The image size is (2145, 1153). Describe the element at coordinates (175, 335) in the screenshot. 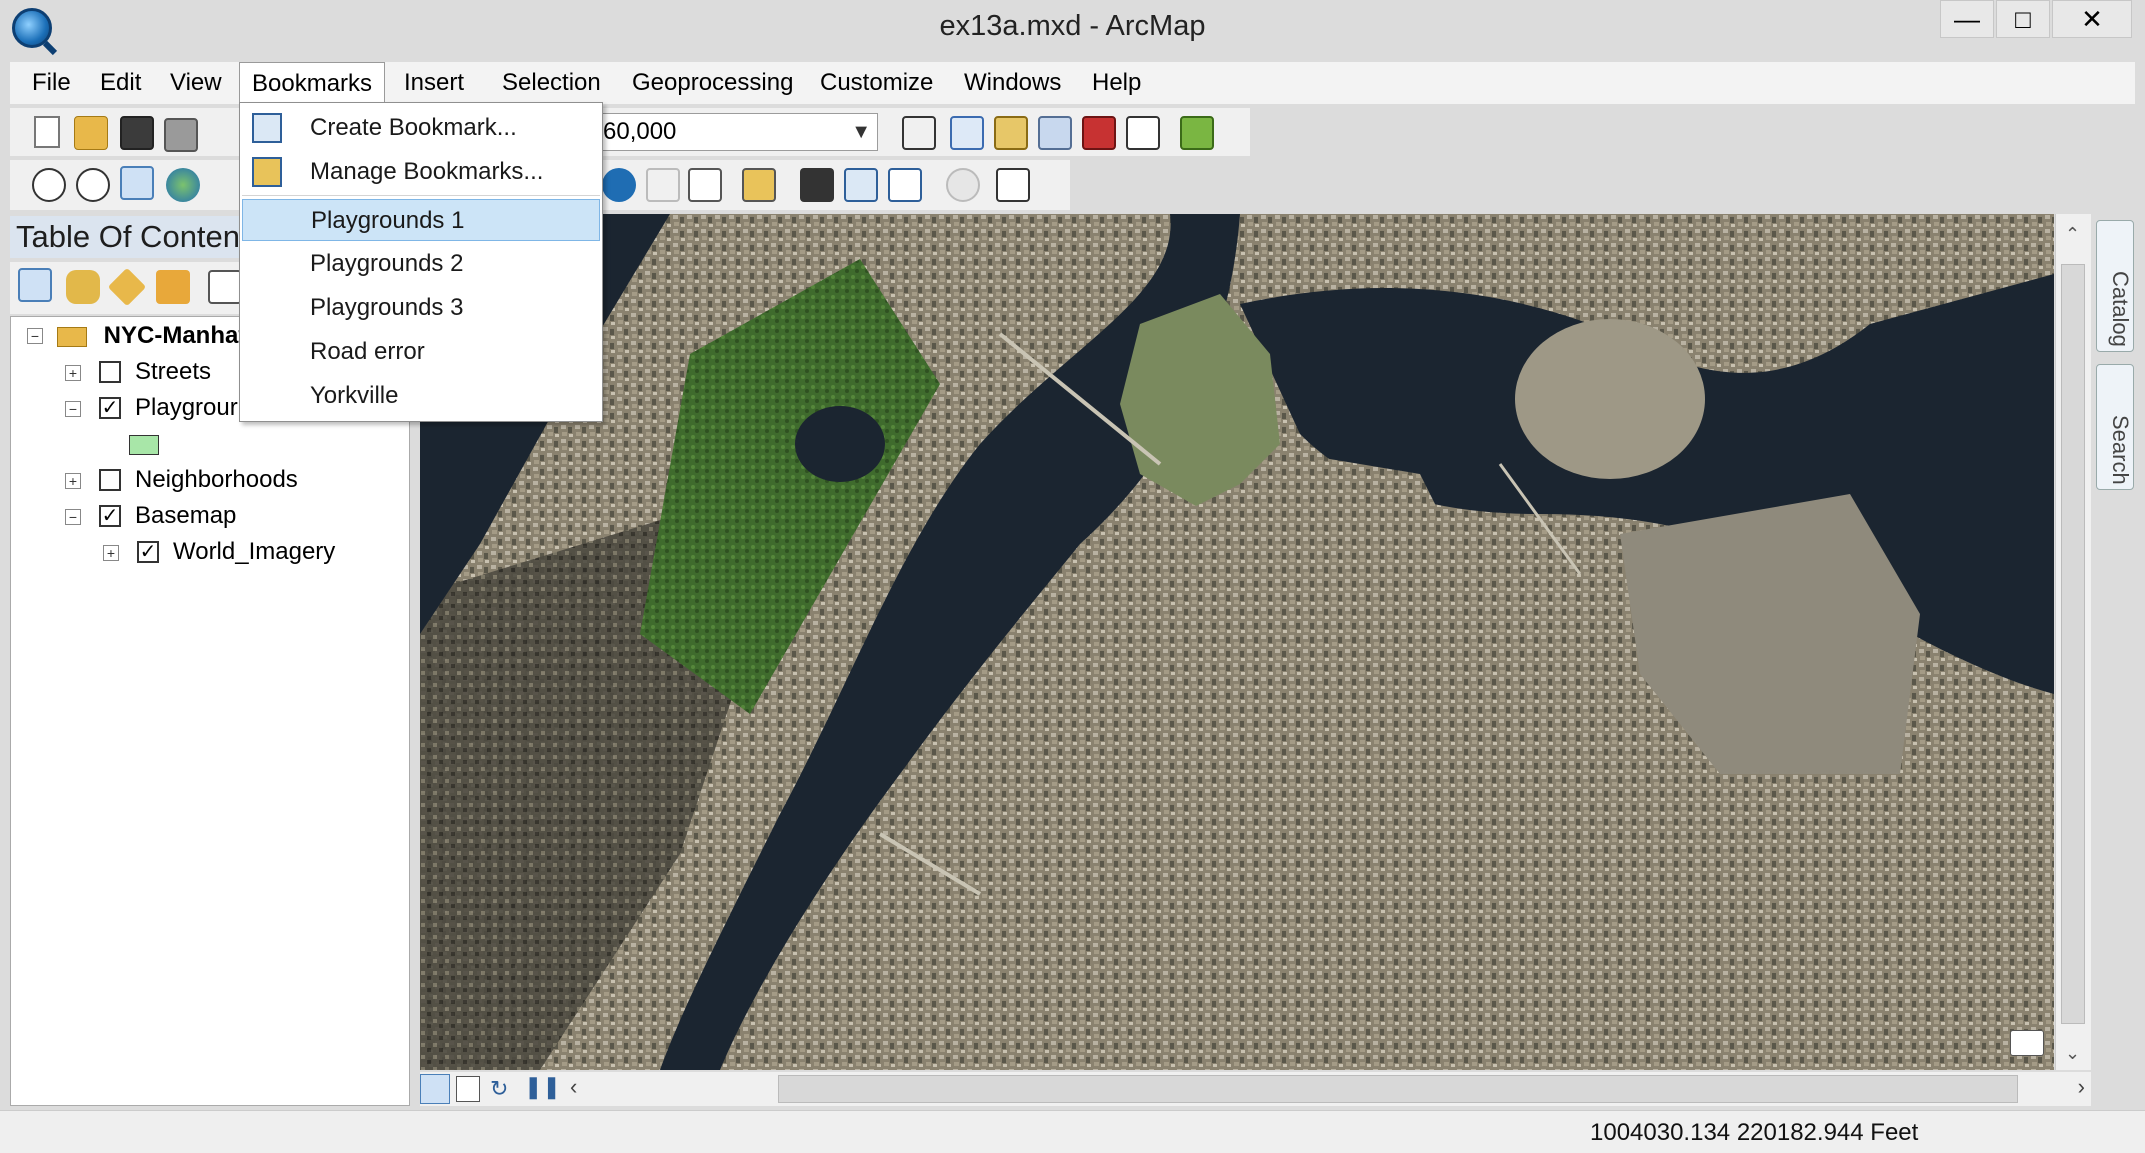

I see `data-frame-name: NYC-Manhat` at that location.